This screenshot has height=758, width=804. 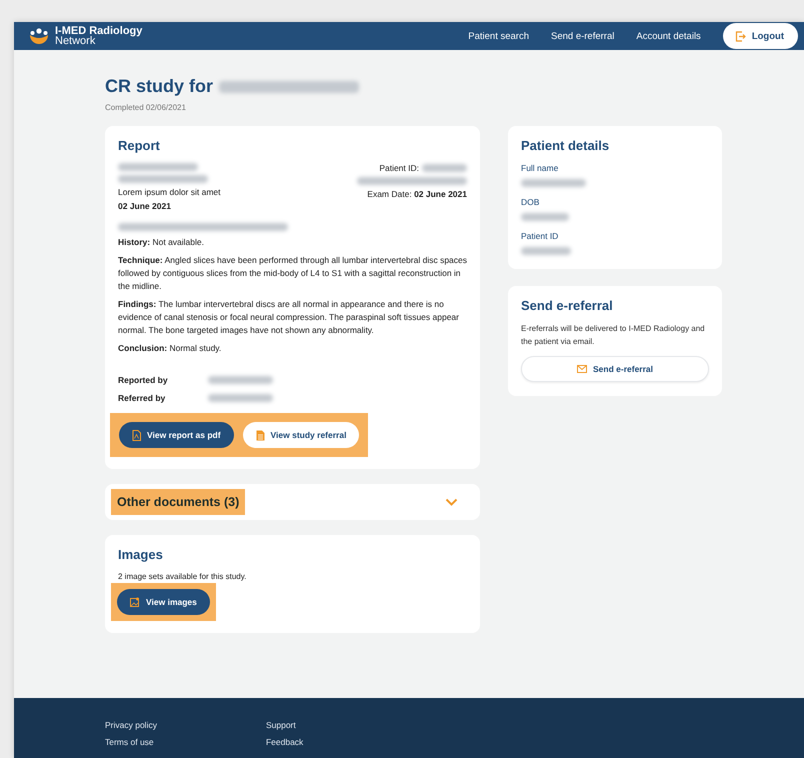 What do you see at coordinates (163, 602) in the screenshot?
I see `view-images-button: View images` at bounding box center [163, 602].